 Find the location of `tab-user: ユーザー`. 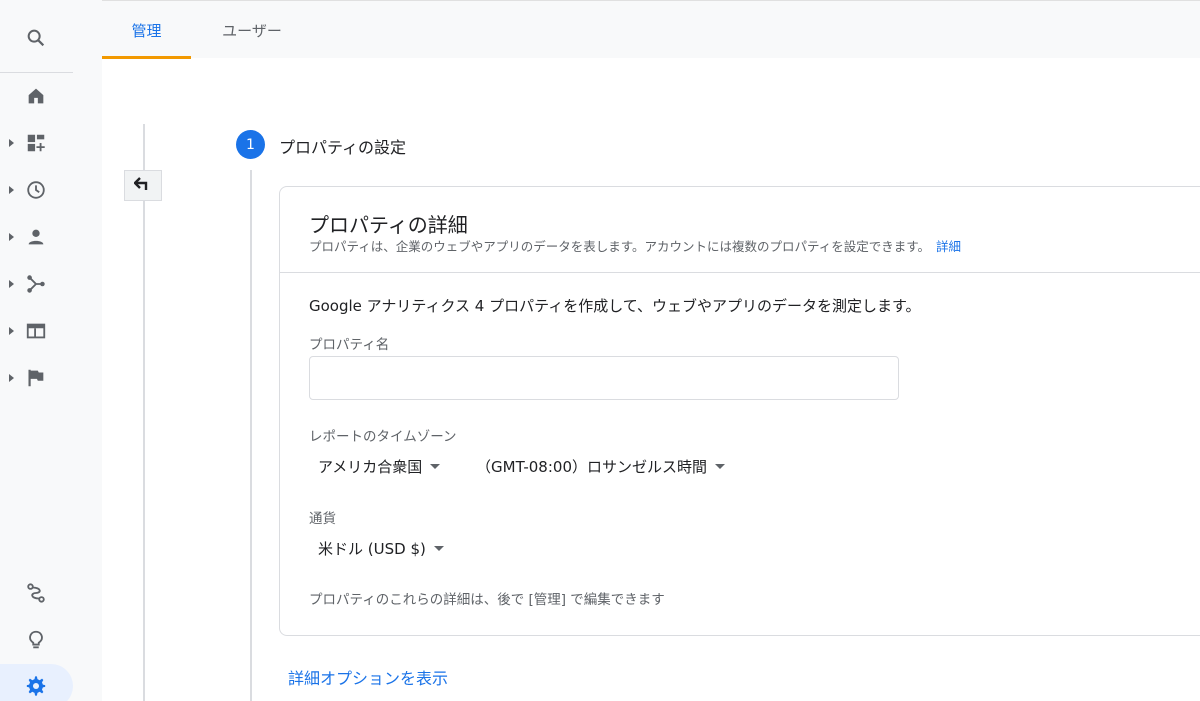

tab-user: ユーザー is located at coordinates (252, 30).